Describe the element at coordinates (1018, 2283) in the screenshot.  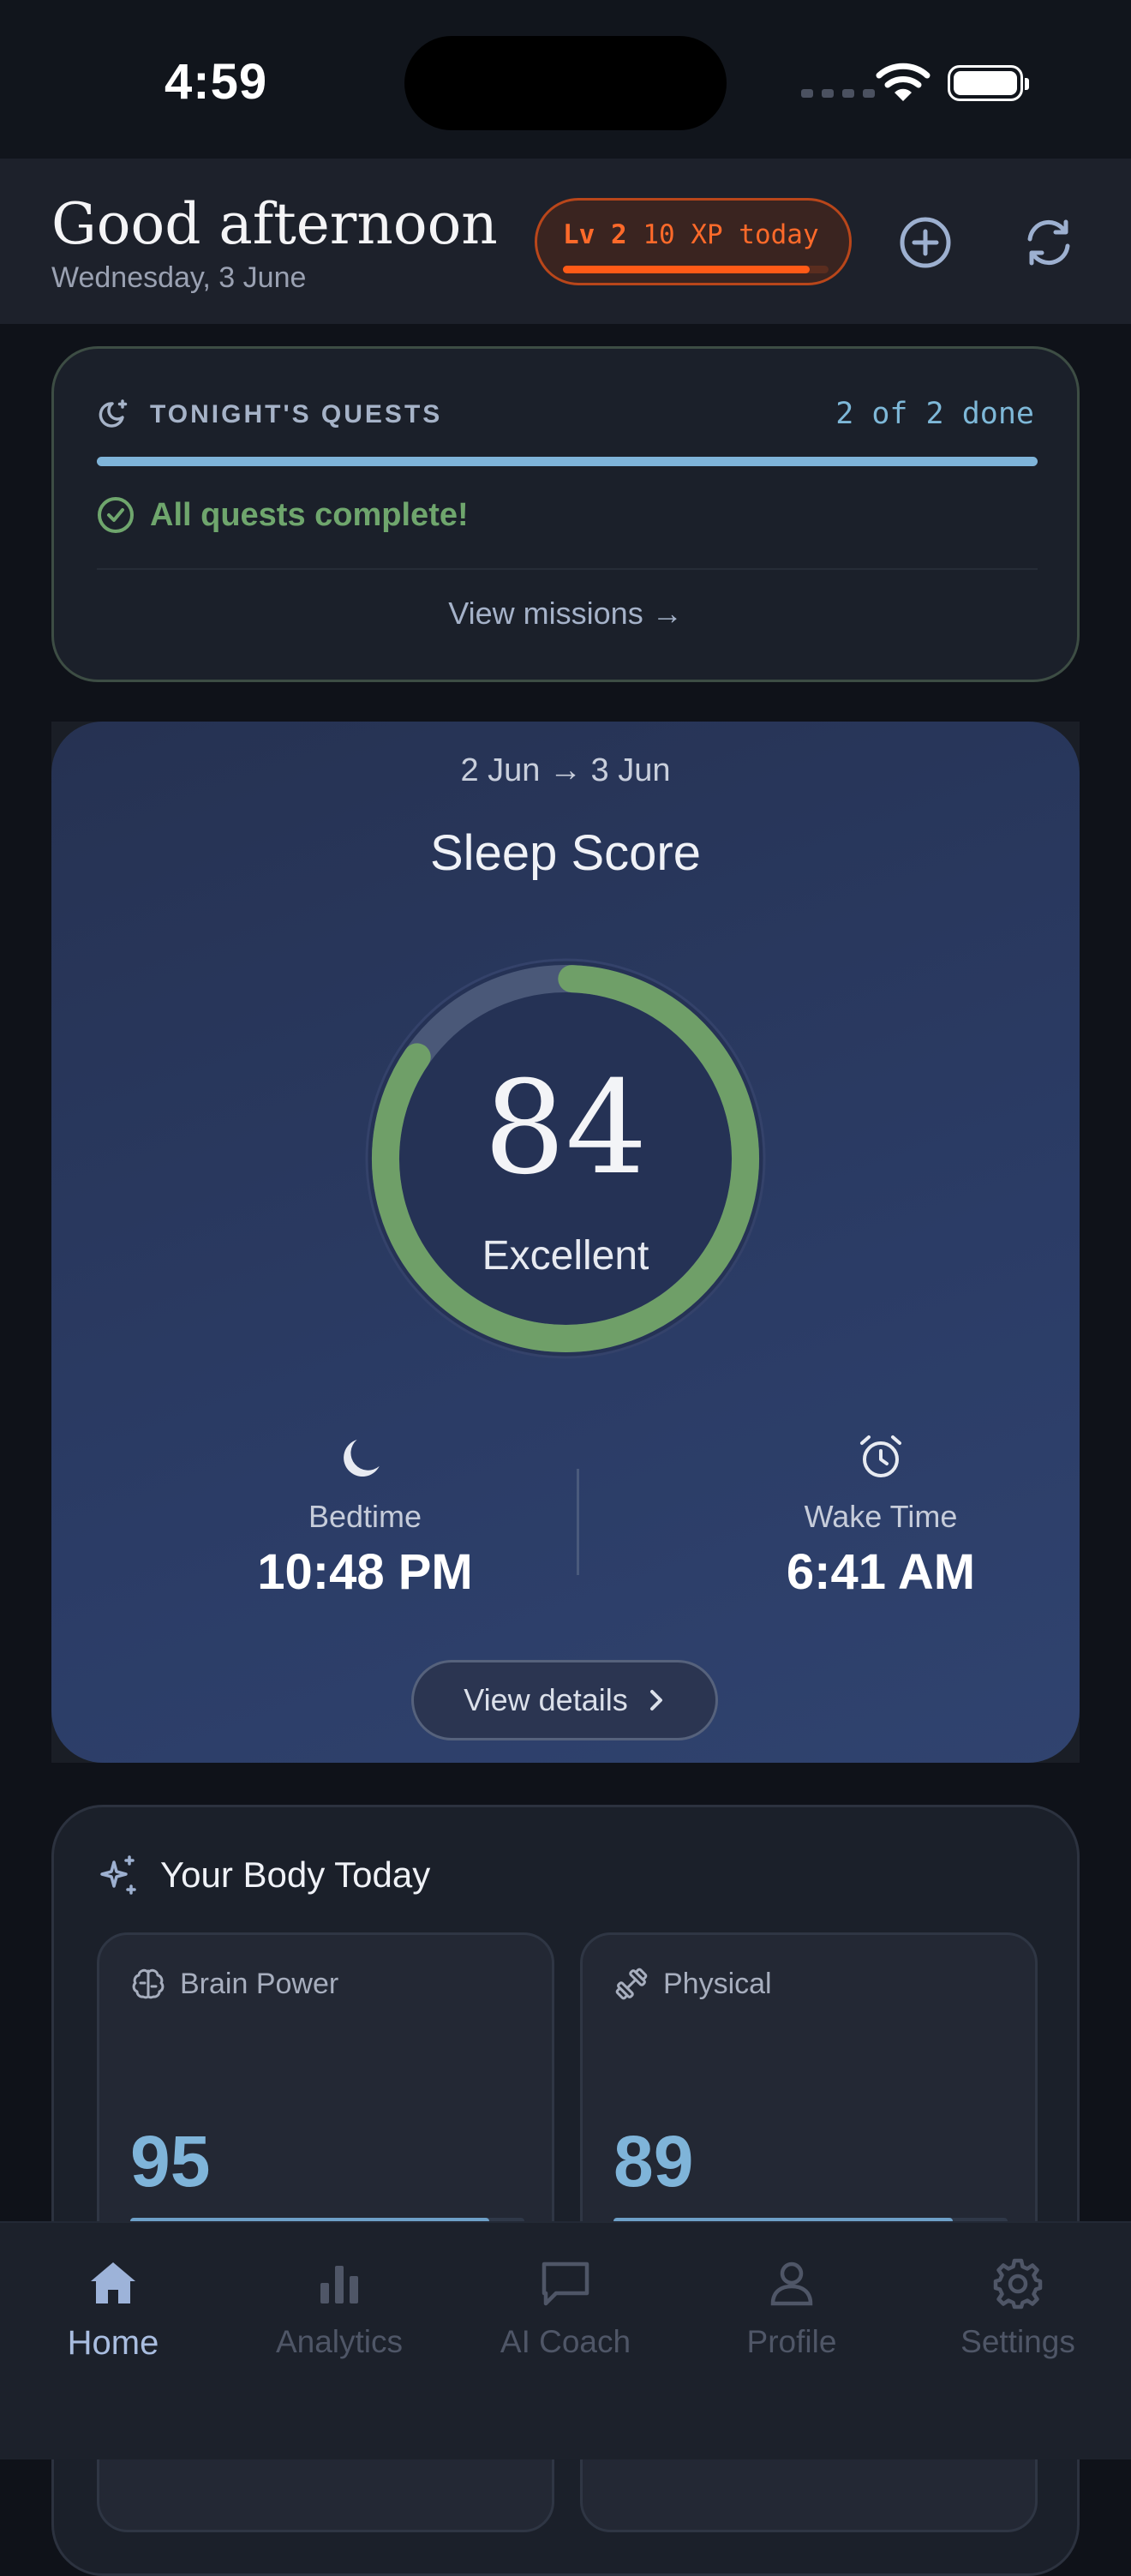
I see `gear-icon` at that location.